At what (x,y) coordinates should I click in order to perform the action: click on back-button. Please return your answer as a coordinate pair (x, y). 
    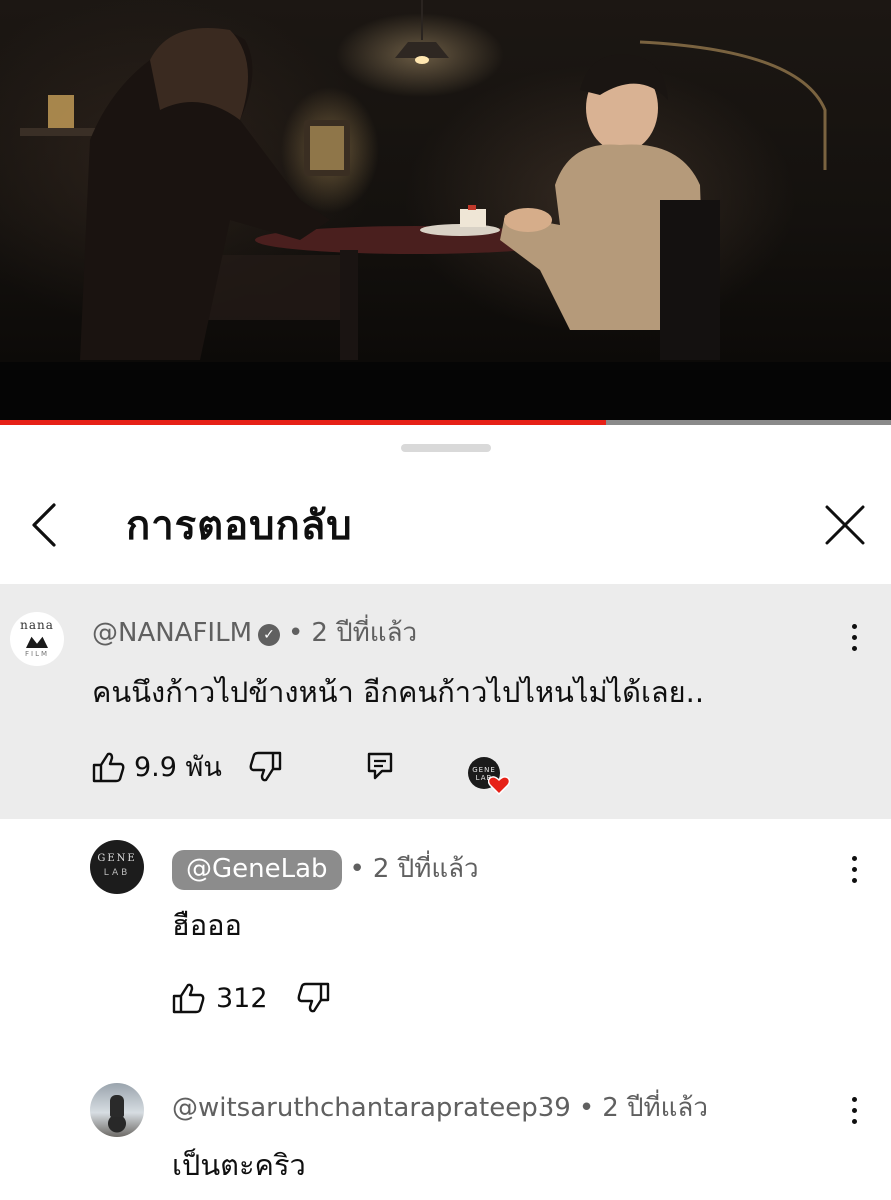
    Looking at the image, I should click on (46, 525).